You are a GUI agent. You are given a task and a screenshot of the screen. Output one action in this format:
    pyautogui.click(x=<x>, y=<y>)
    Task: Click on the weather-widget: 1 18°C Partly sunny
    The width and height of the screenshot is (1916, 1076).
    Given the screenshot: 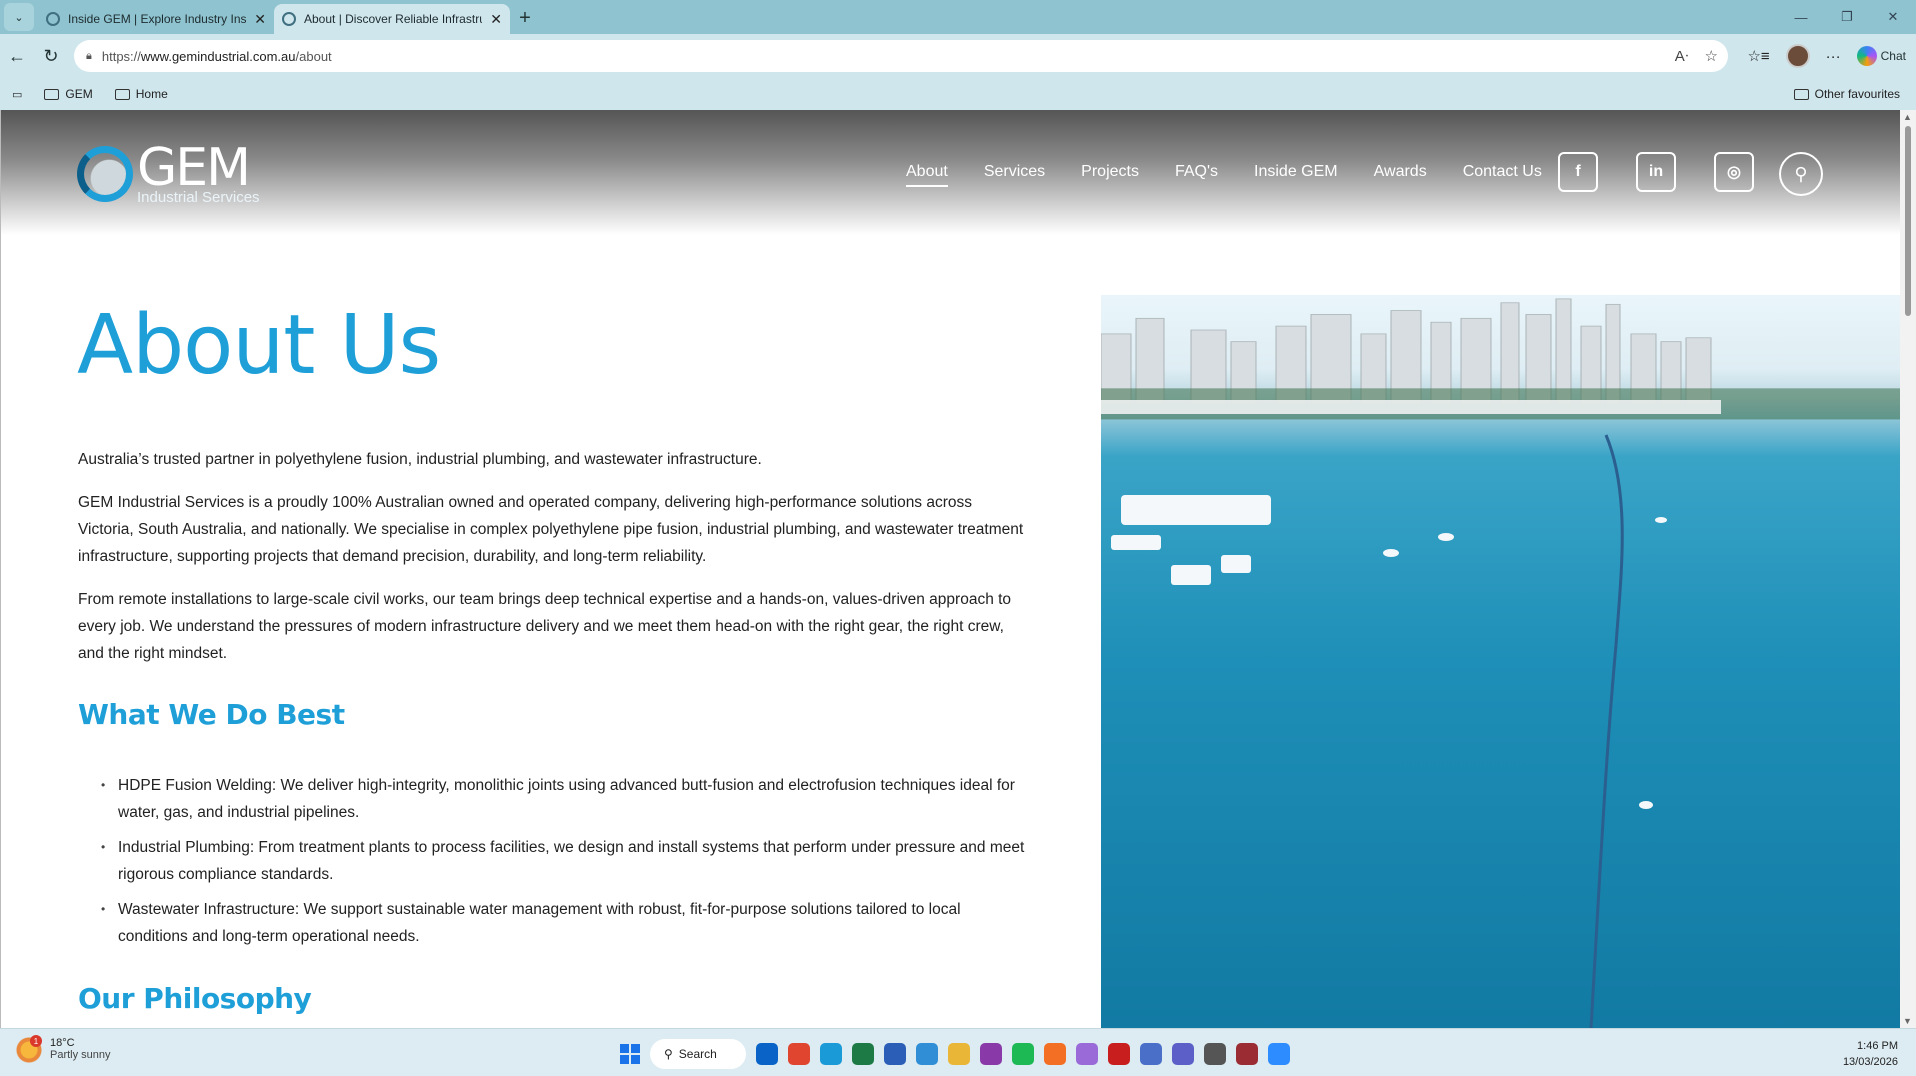 What is the action you would take?
    pyautogui.click(x=63, y=1049)
    